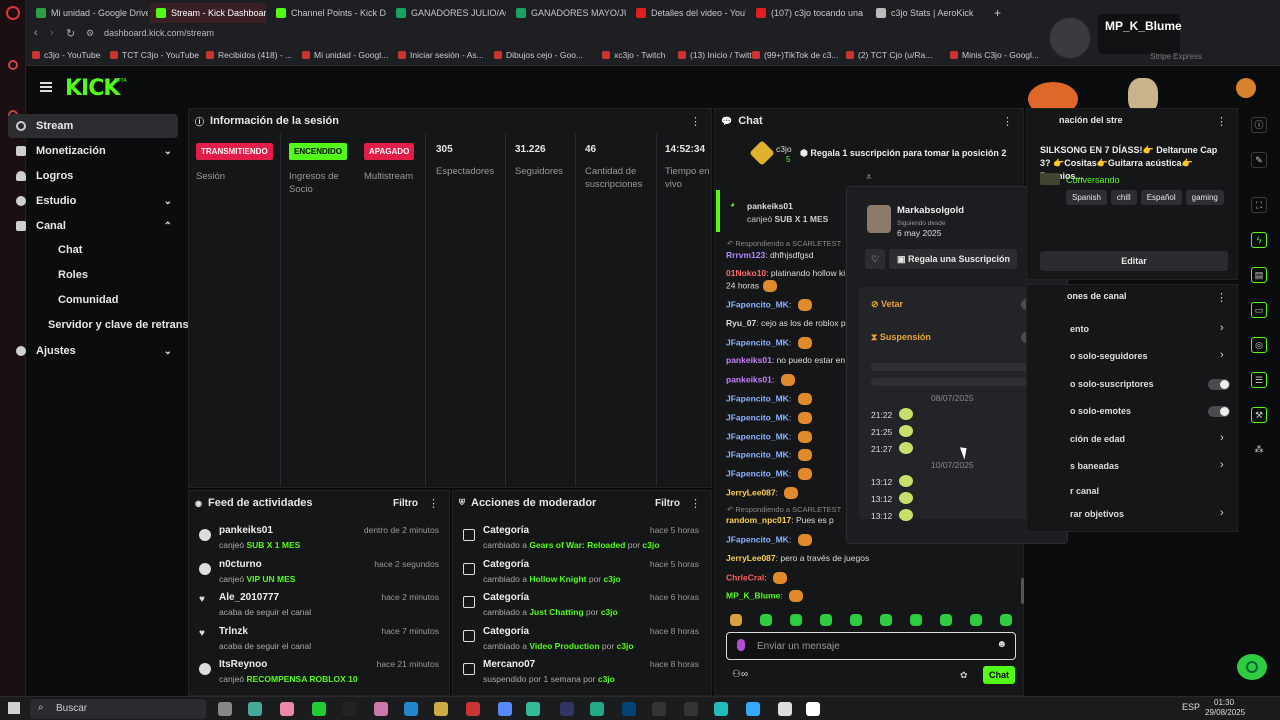 This screenshot has width=1280, height=720. Describe the element at coordinates (1224, 702) in the screenshot. I see `clock-time: 01:30` at that location.